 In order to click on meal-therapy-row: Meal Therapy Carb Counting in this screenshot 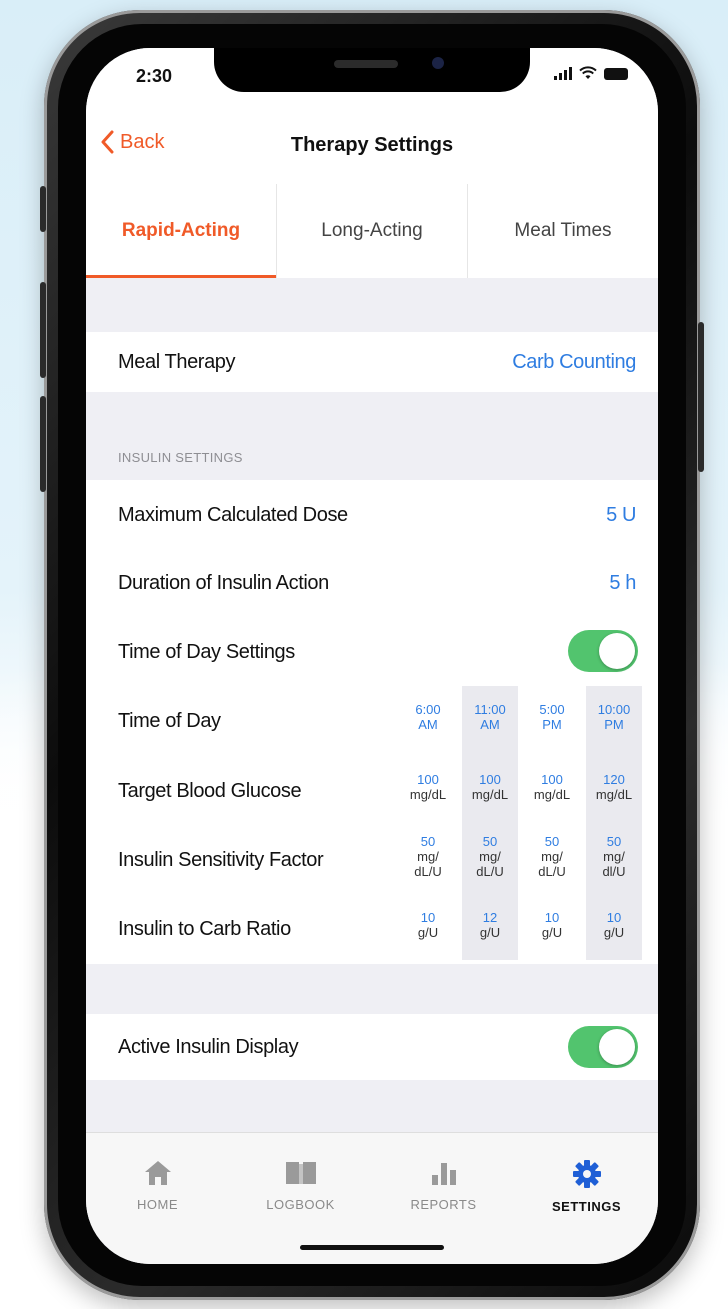, I will do `click(372, 362)`.